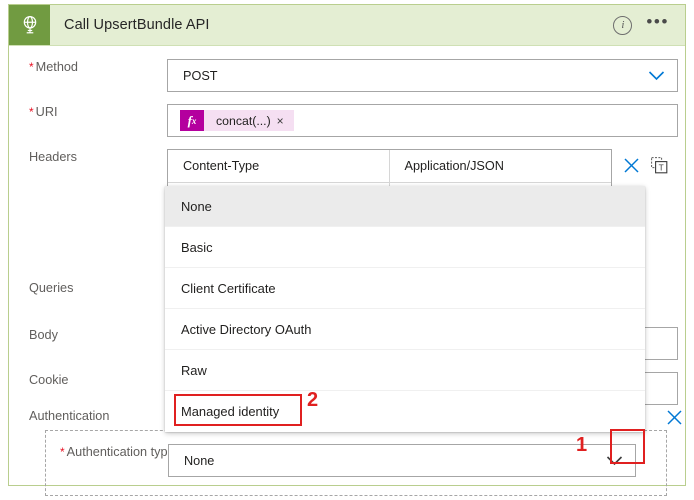  I want to click on dropdown-option-basic: Basic, so click(405, 247).